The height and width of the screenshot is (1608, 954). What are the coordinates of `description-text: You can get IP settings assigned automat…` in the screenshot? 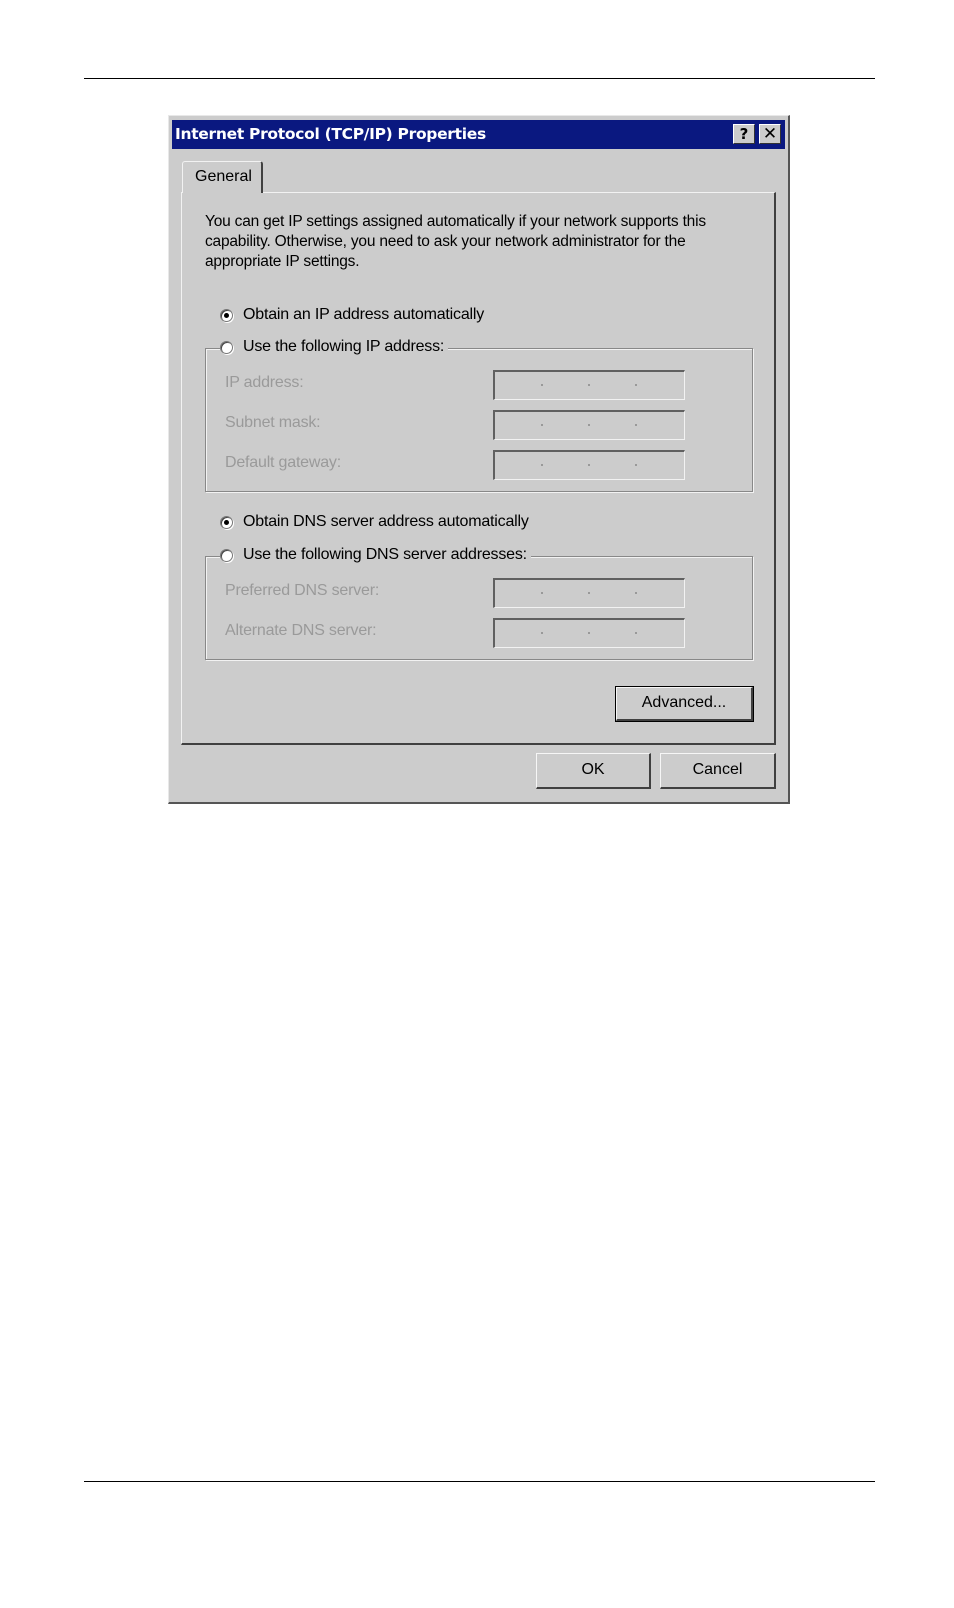 It's located at (455, 241).